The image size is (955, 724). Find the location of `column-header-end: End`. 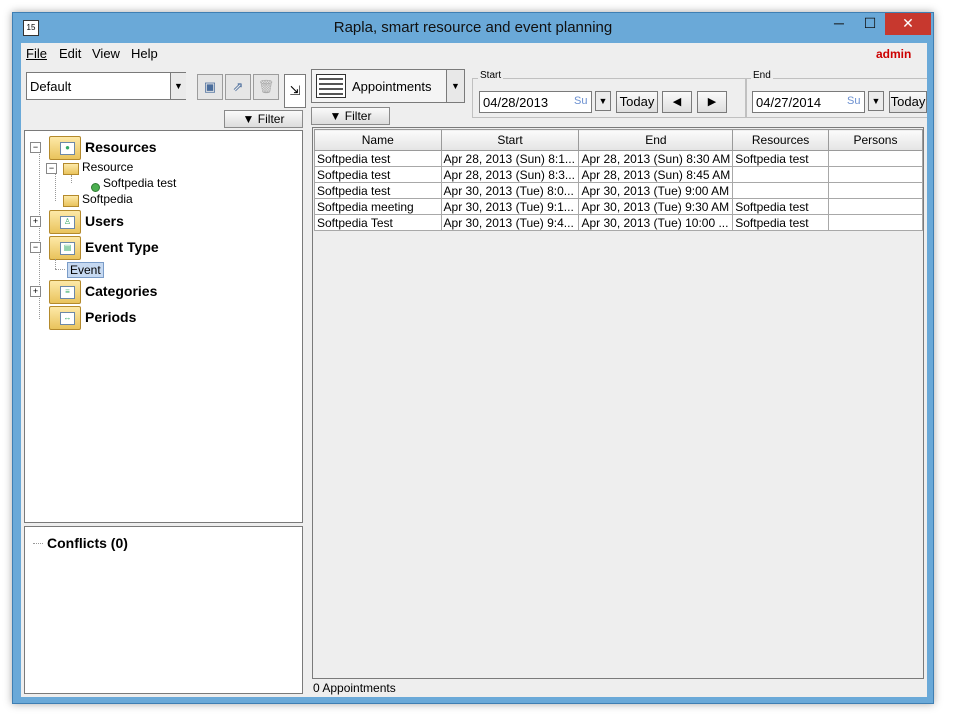

column-header-end: End is located at coordinates (656, 140).